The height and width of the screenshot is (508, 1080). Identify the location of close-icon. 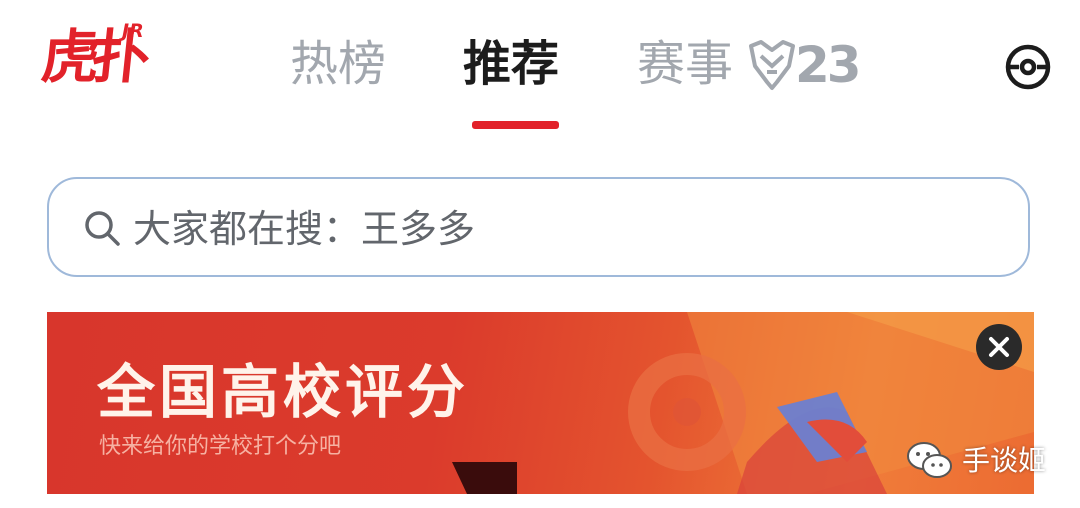
(999, 347).